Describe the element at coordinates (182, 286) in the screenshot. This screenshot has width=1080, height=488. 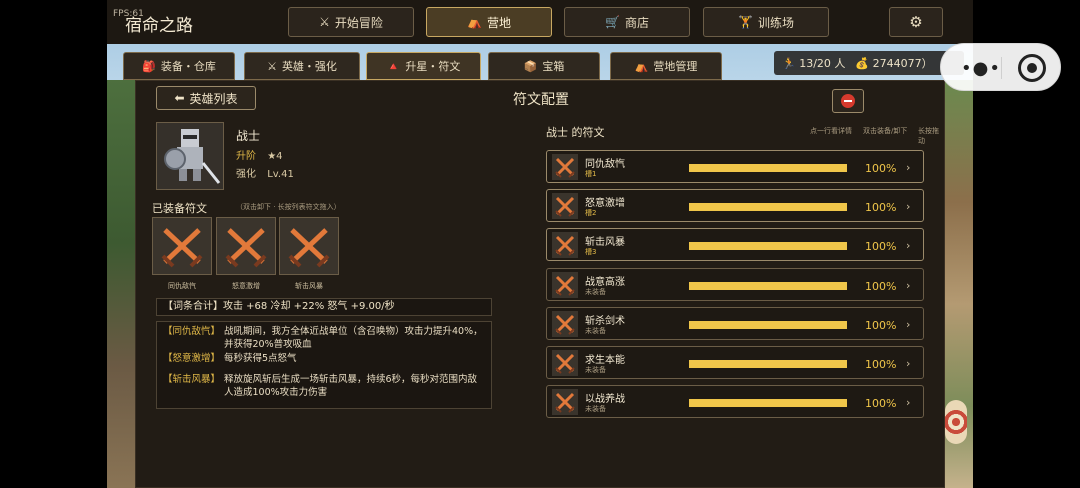
I see `rune-slot-label: 同仇敌忾` at that location.